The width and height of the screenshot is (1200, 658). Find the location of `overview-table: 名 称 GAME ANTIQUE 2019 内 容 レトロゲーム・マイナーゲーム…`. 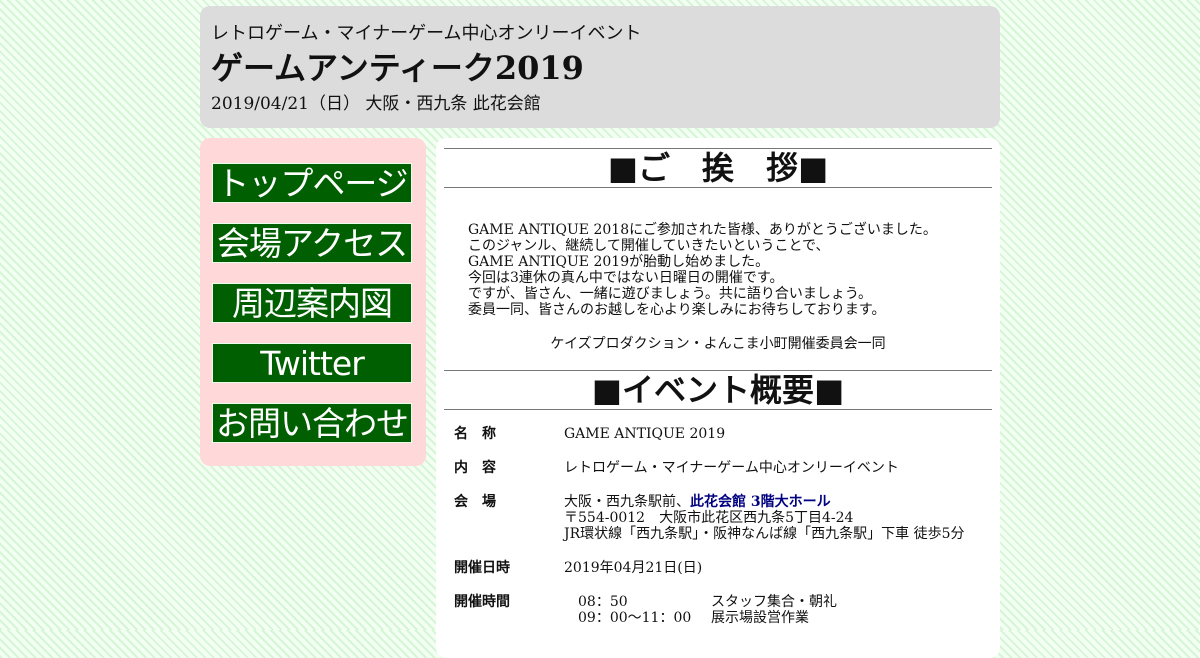

overview-table: 名 称 GAME ANTIQUE 2019 内 容 レトロゲーム・マイナーゲーム… is located at coordinates (709, 529).